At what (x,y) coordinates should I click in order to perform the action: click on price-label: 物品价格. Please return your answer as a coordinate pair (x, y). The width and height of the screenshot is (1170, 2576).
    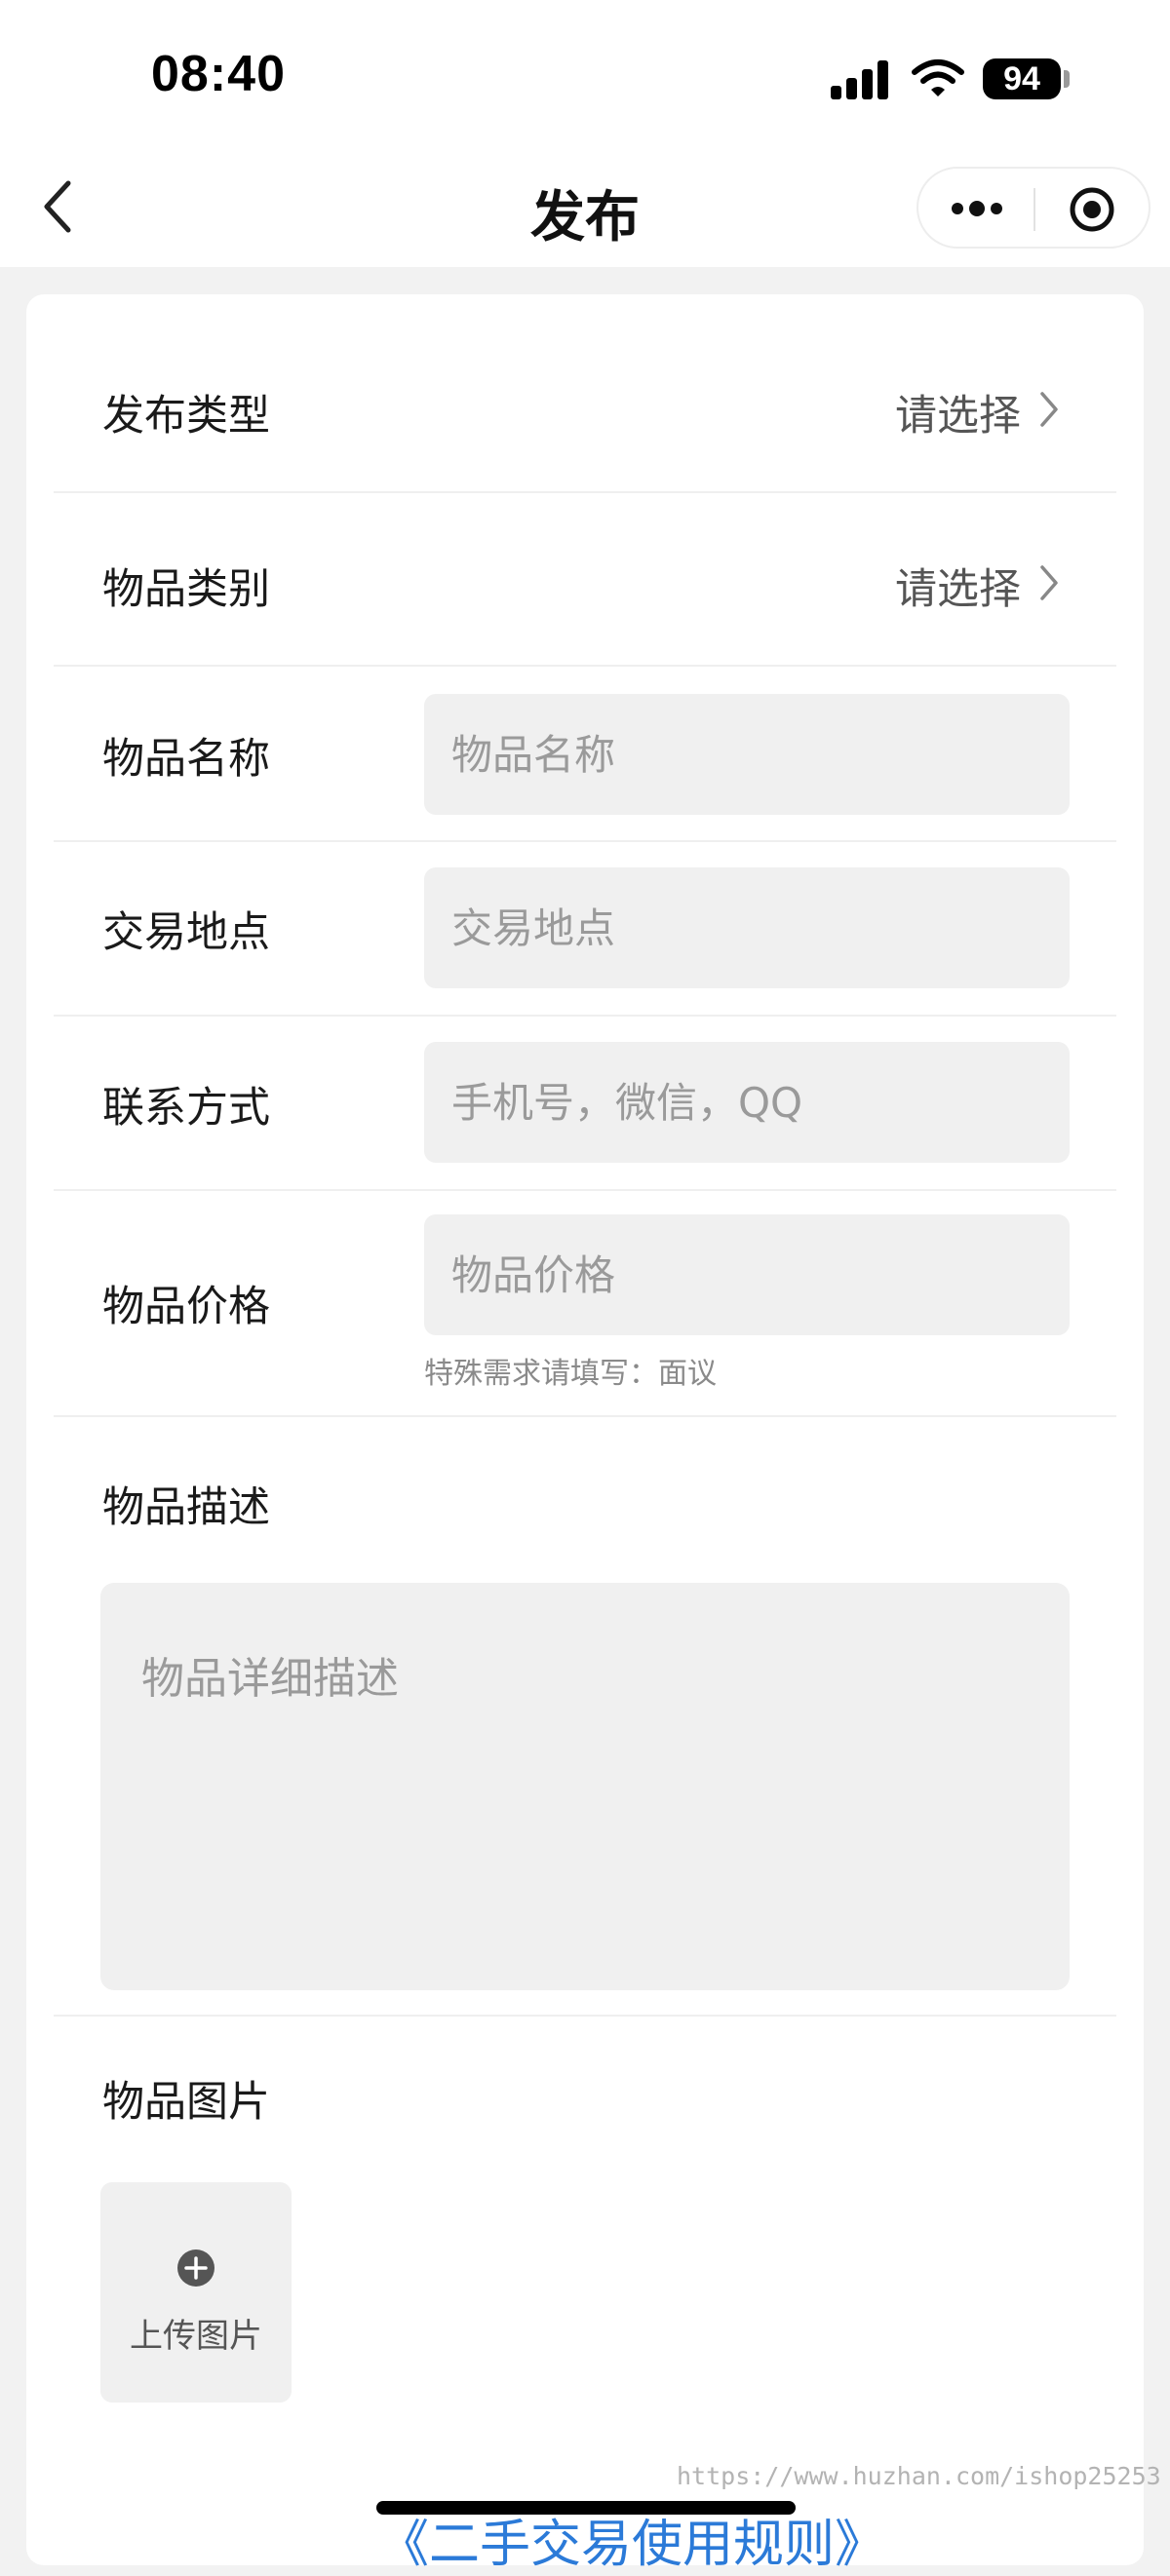
    Looking at the image, I should click on (186, 1307).